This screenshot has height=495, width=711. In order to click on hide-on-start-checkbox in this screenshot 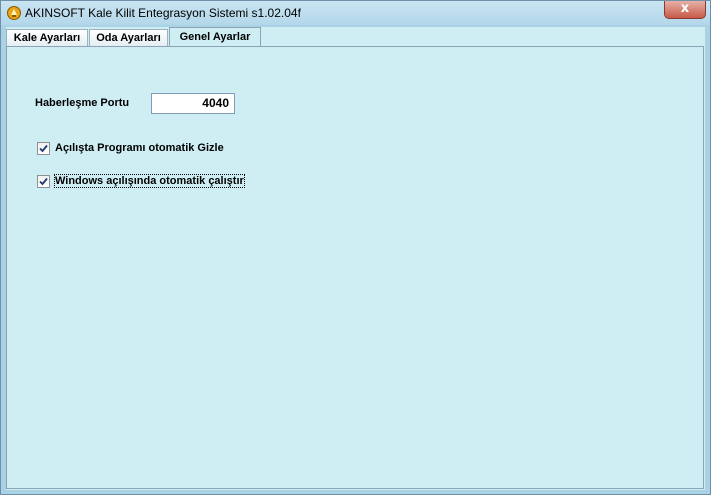, I will do `click(43, 148)`.